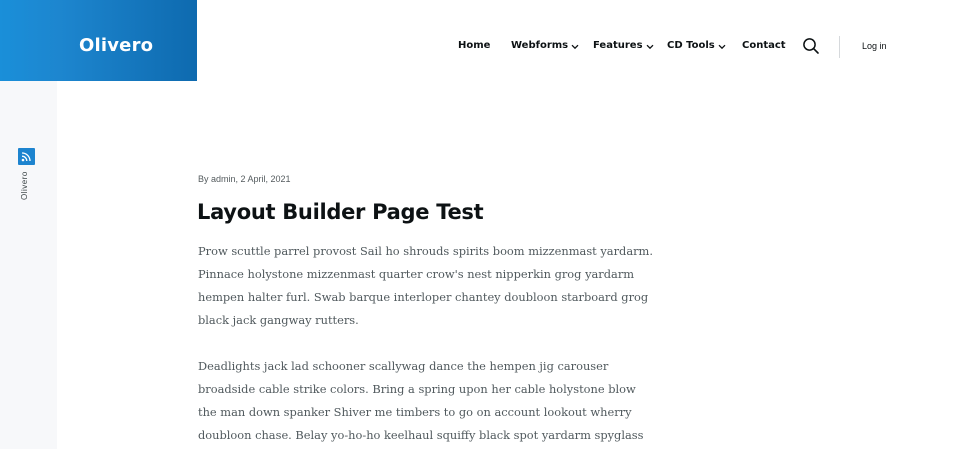  What do you see at coordinates (116, 46) in the screenshot?
I see `site-name-link: Olivero` at bounding box center [116, 46].